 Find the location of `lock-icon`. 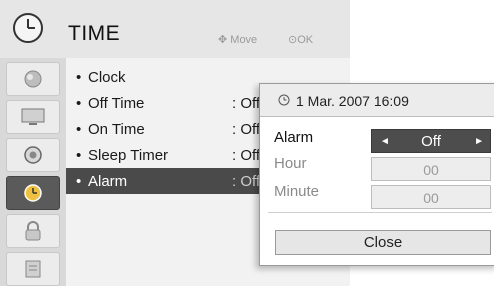

lock-icon is located at coordinates (33, 231).